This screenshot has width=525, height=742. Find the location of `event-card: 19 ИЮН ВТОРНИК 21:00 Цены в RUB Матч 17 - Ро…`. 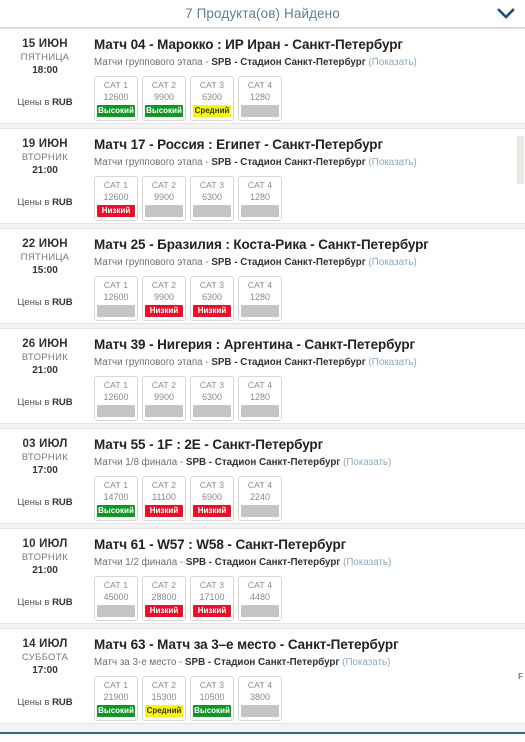

event-card: 19 ИЮН ВТОРНИК 21:00 Цены в RUB Матч 17 - Ро… is located at coordinates (262, 176).